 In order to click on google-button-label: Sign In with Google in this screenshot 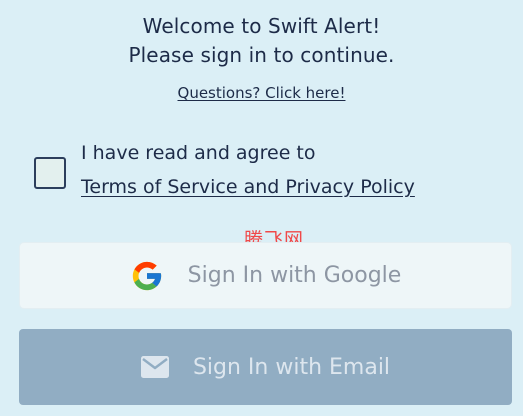, I will do `click(294, 275)`.